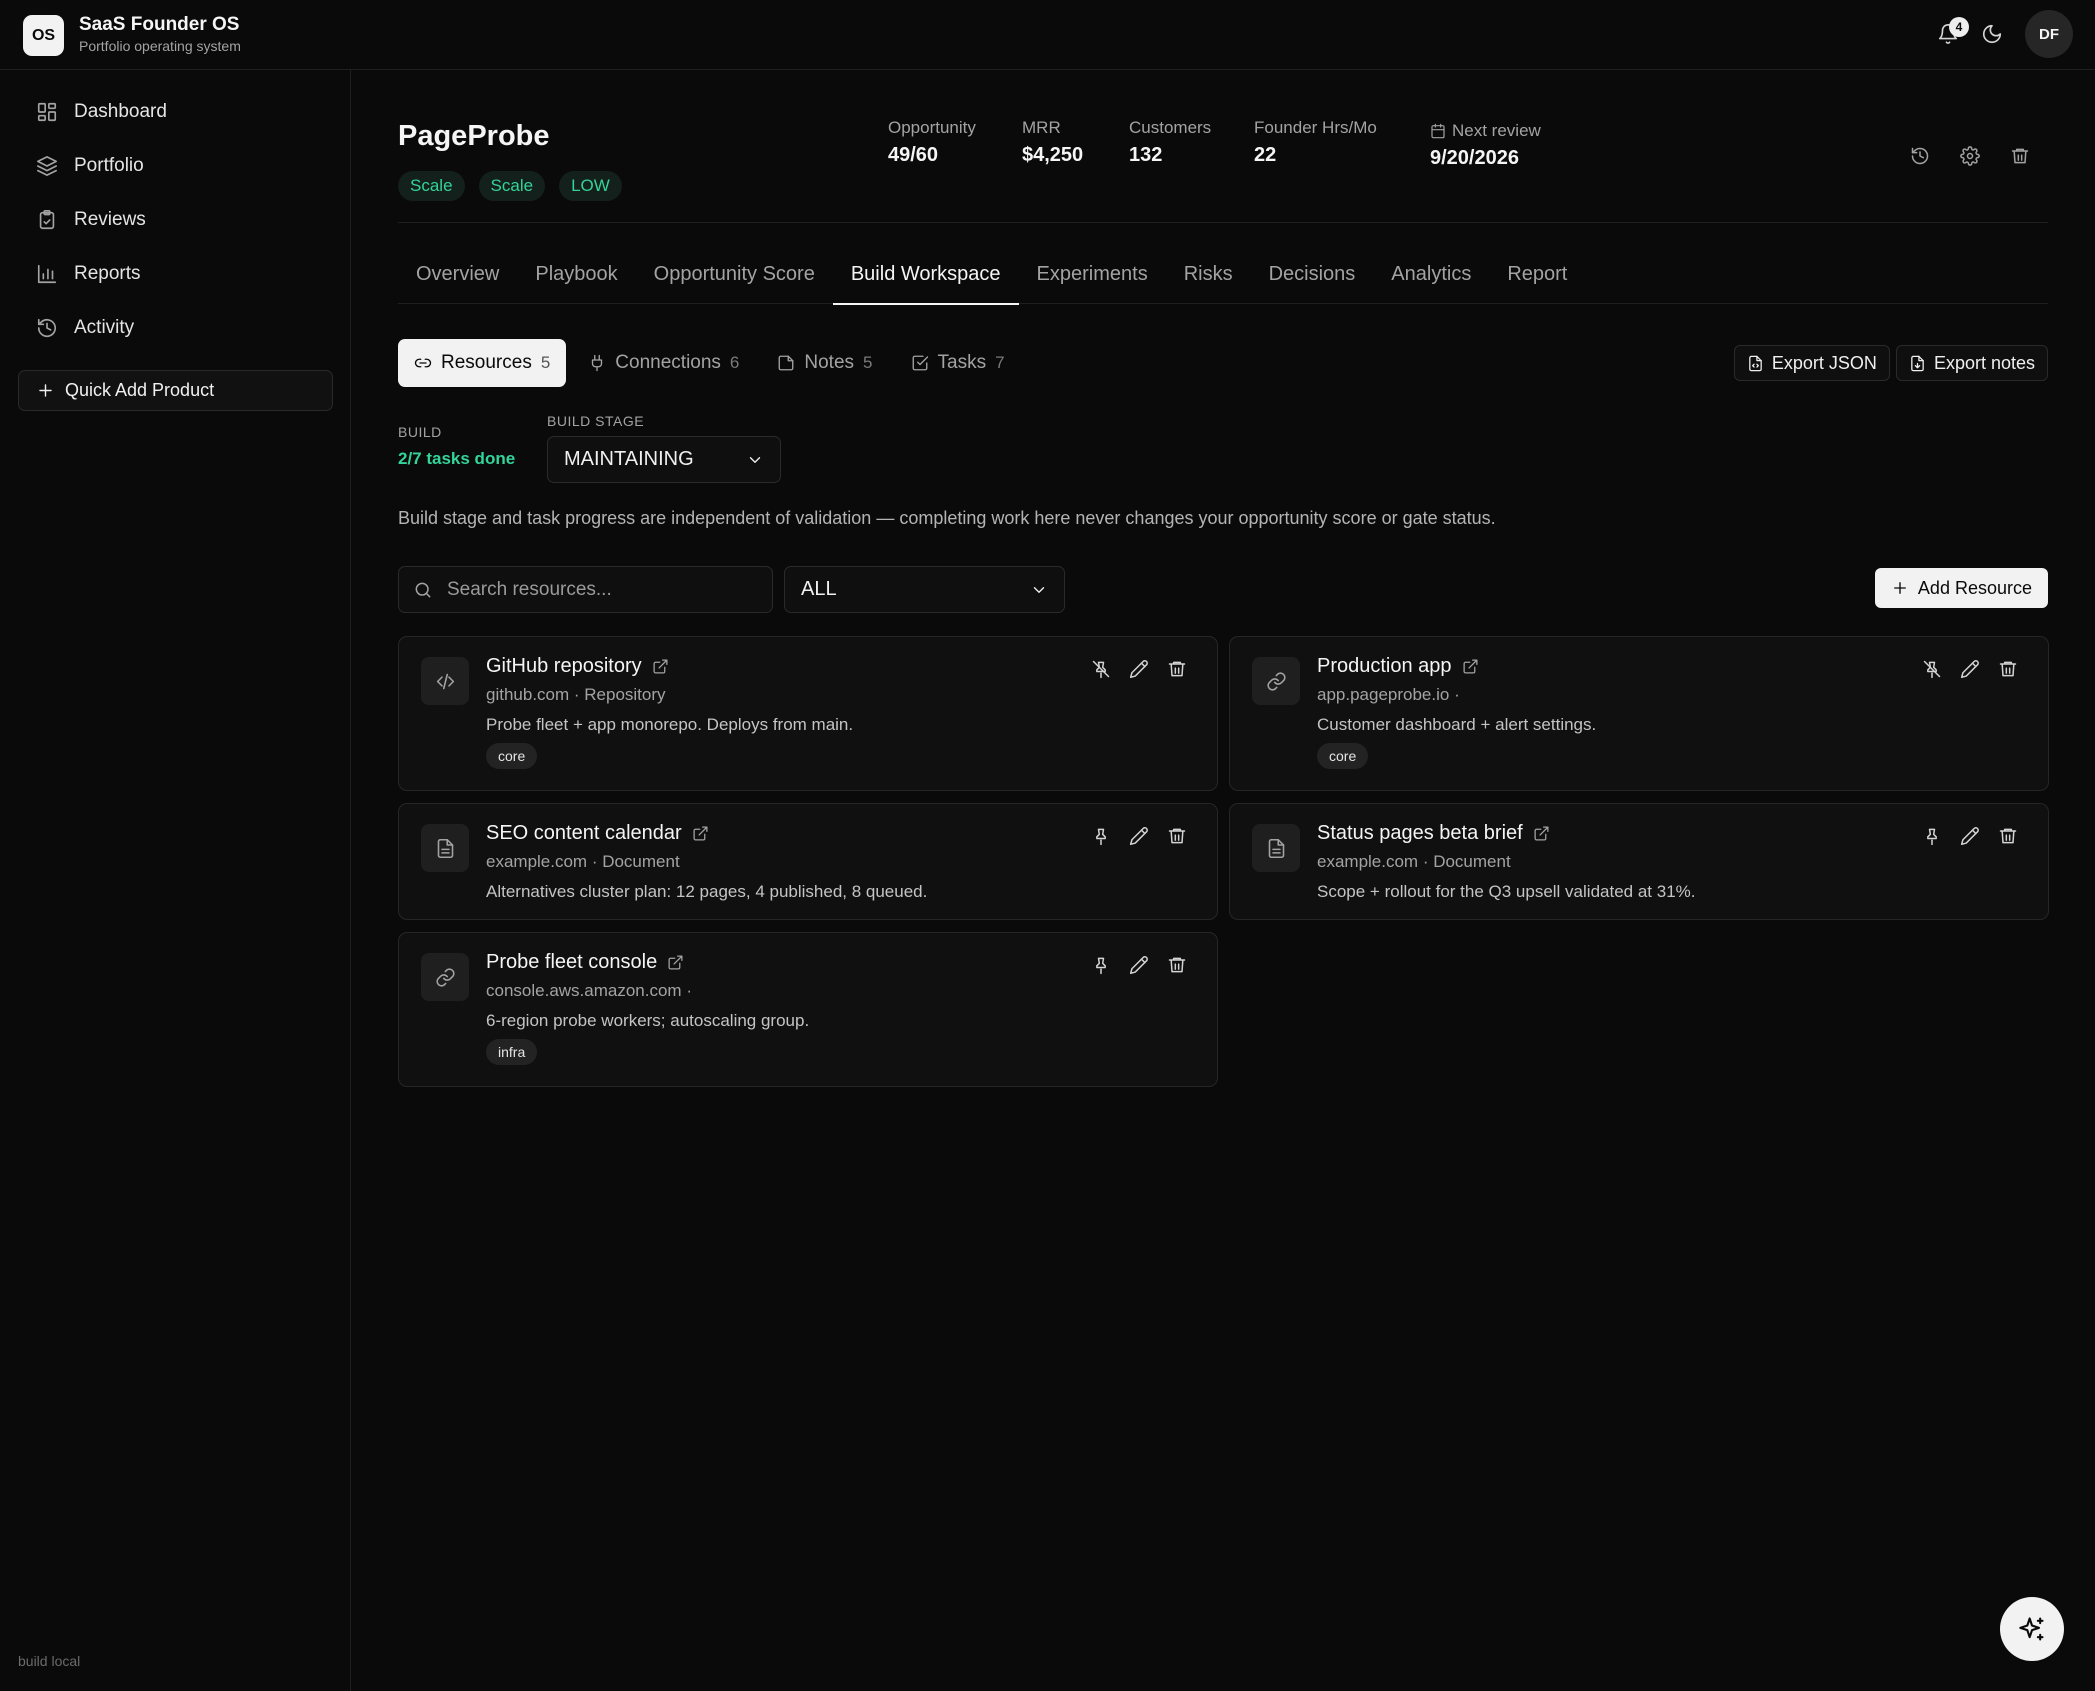 This screenshot has height=1691, width=2095. What do you see at coordinates (1438, 131) in the screenshot?
I see `calendar-icon` at bounding box center [1438, 131].